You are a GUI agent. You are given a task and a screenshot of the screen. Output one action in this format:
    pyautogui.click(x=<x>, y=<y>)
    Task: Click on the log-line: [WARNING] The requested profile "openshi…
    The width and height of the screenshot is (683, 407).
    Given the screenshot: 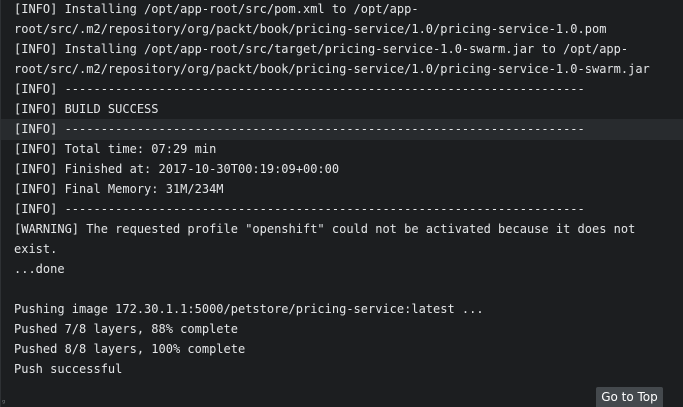 What is the action you would take?
    pyautogui.click(x=325, y=229)
    